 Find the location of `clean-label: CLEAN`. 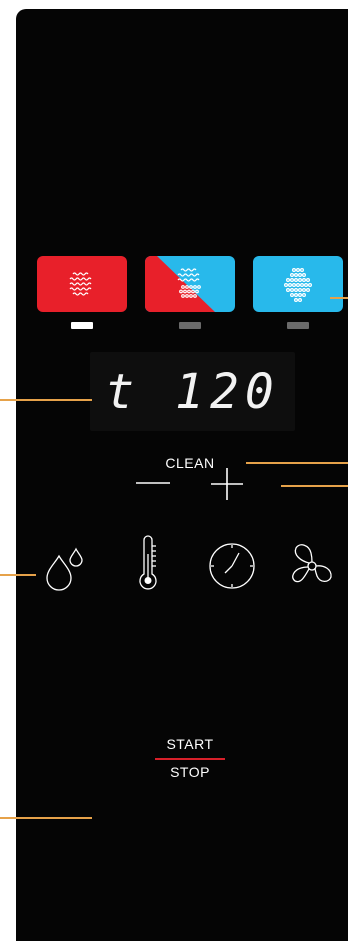

clean-label: CLEAN is located at coordinates (190, 463).